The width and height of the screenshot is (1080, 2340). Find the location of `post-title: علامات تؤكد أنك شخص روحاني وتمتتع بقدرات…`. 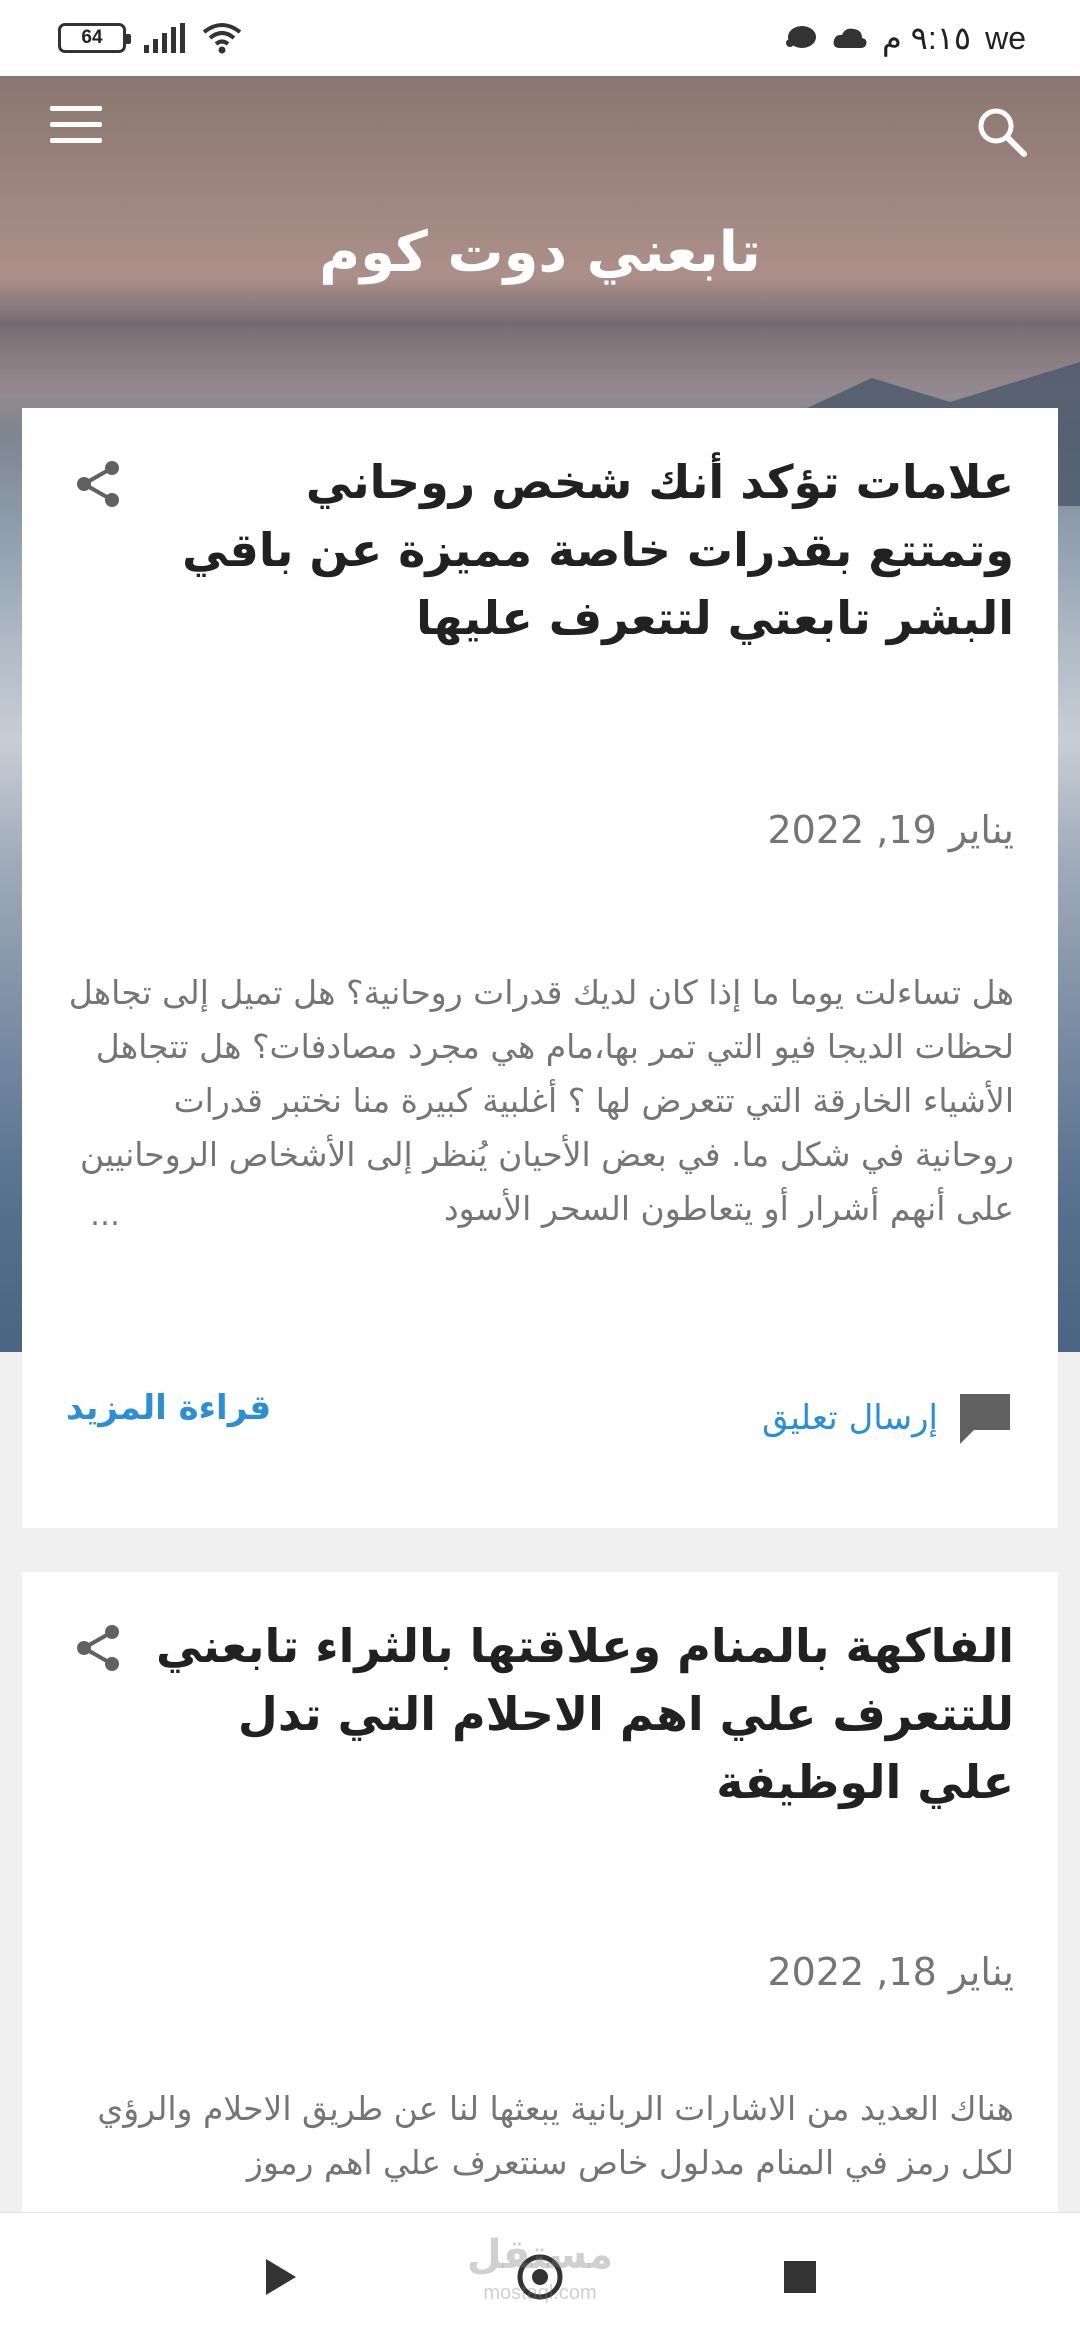

post-title: علامات تؤكد أنك شخص روحاني وتمتتع بقدرات… is located at coordinates (584, 550).